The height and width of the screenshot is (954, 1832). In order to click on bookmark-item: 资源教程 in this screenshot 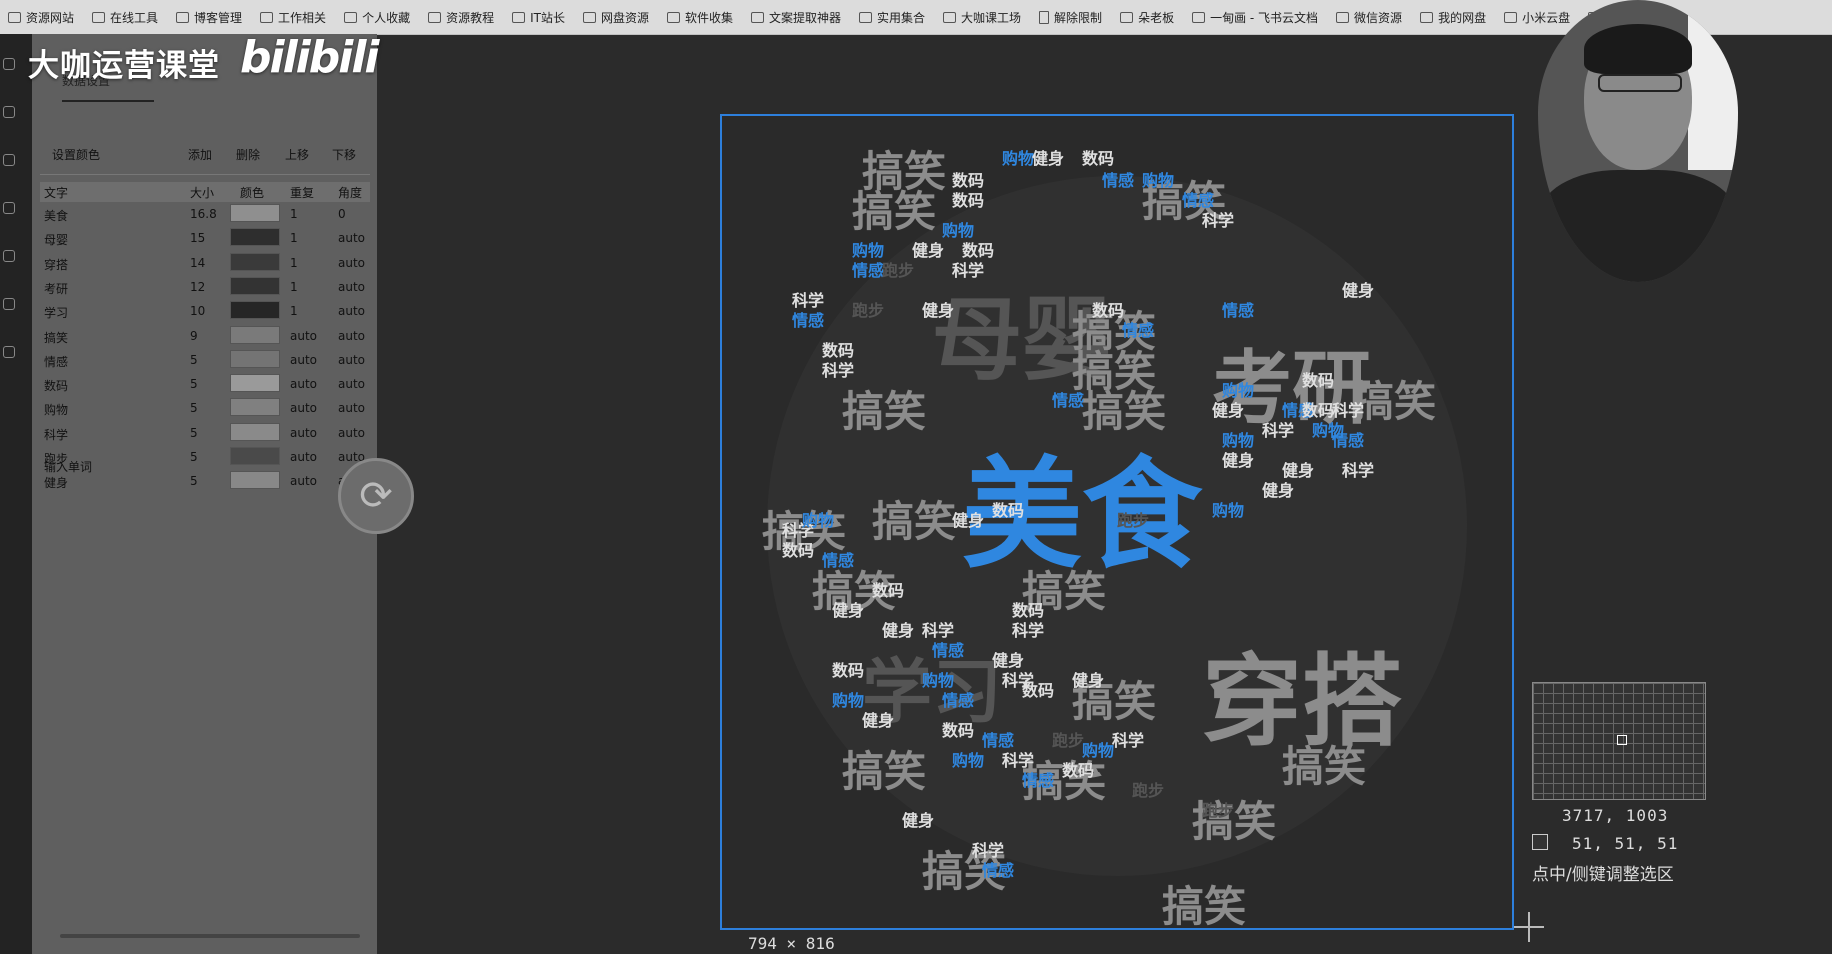, I will do `click(462, 17)`.